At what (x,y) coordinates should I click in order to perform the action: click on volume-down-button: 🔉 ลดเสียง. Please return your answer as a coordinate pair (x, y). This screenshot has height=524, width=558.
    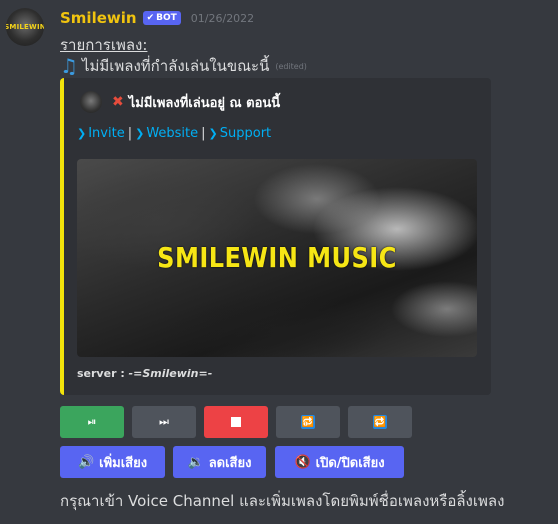
    Looking at the image, I should click on (219, 462).